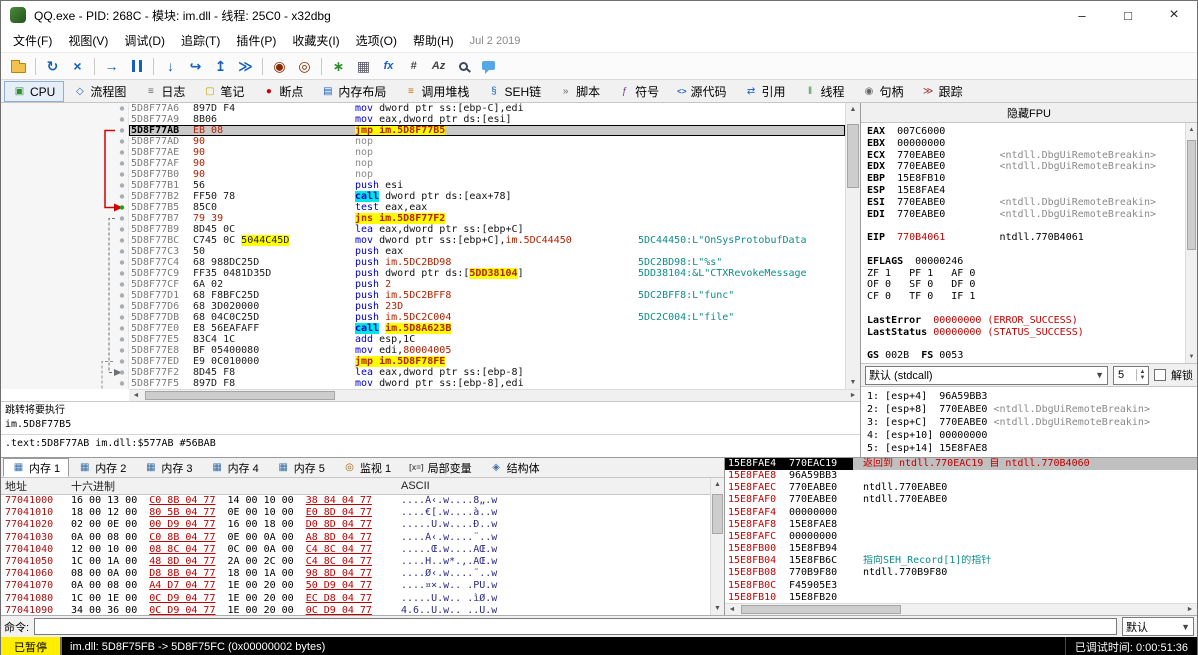 The image size is (1198, 655). Describe the element at coordinates (315, 40) in the screenshot. I see `menu-item: 收藏夹(I)` at that location.